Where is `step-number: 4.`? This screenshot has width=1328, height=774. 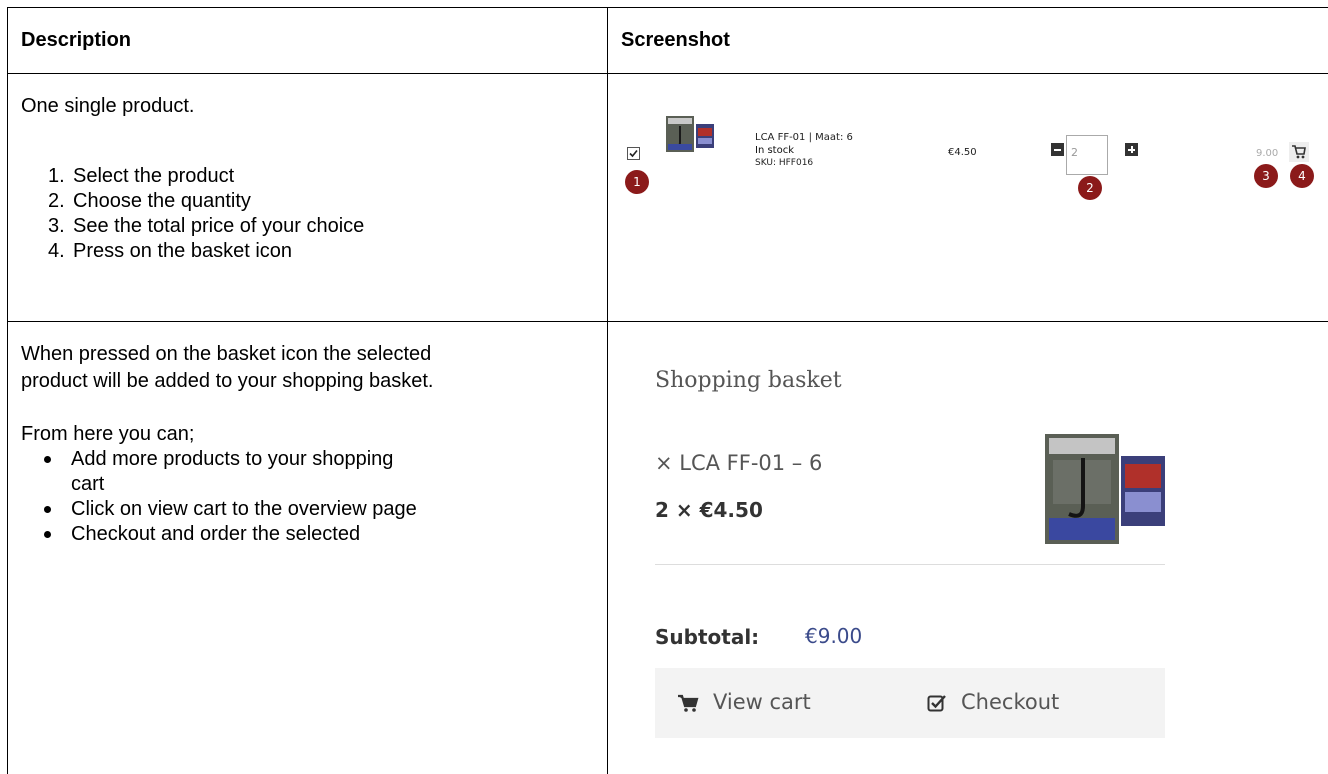 step-number: 4. is located at coordinates (56, 251).